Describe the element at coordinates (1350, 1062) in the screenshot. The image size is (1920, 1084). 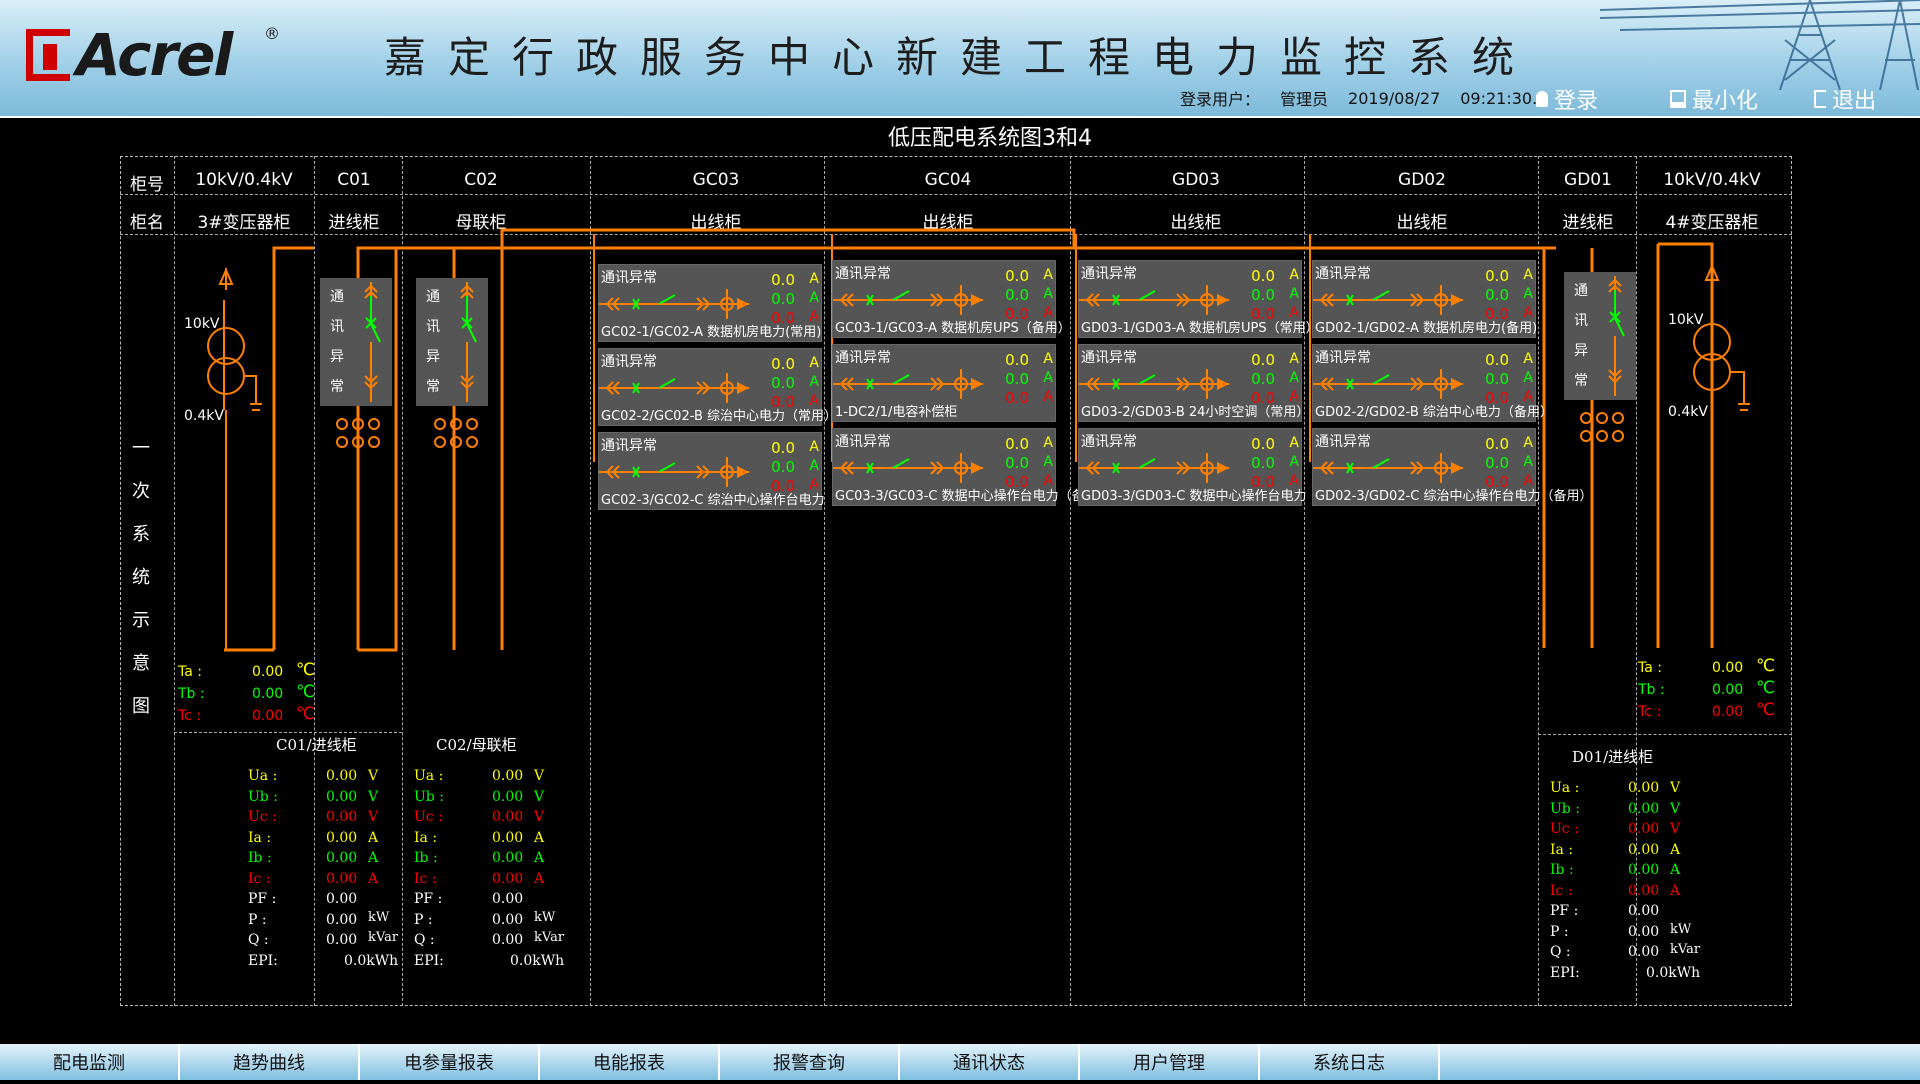
I see `nav-item: 系统日志` at that location.